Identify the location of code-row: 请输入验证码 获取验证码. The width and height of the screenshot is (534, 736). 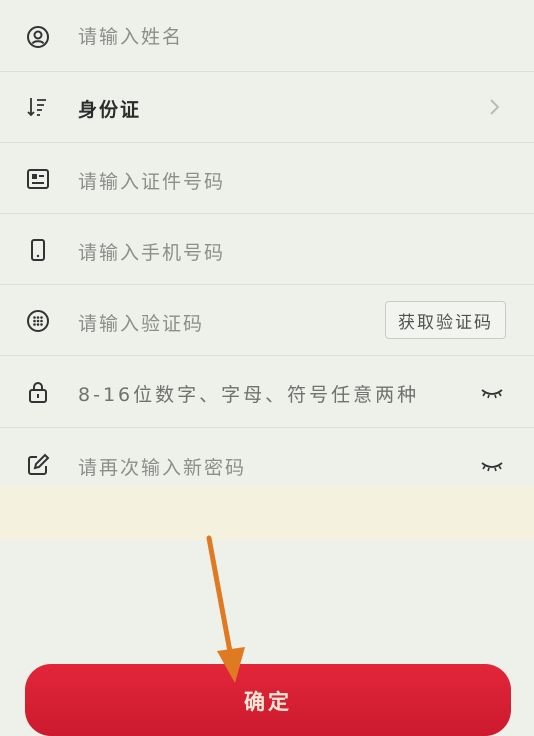
(267, 320).